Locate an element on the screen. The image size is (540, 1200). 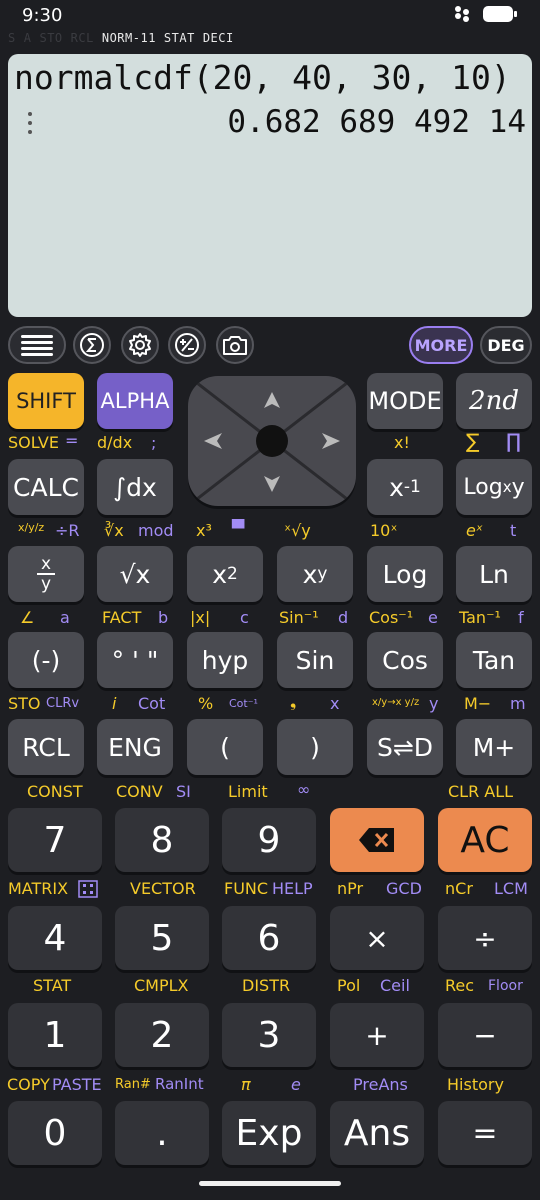
left-paren-key: ( is located at coordinates (225, 747).